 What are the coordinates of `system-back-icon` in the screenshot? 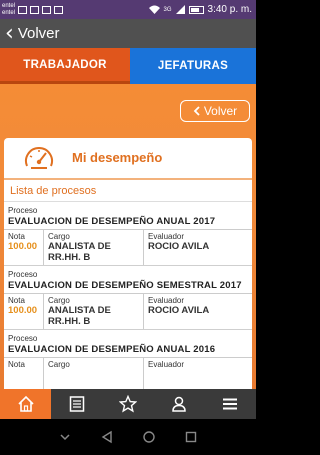 It's located at (107, 437).